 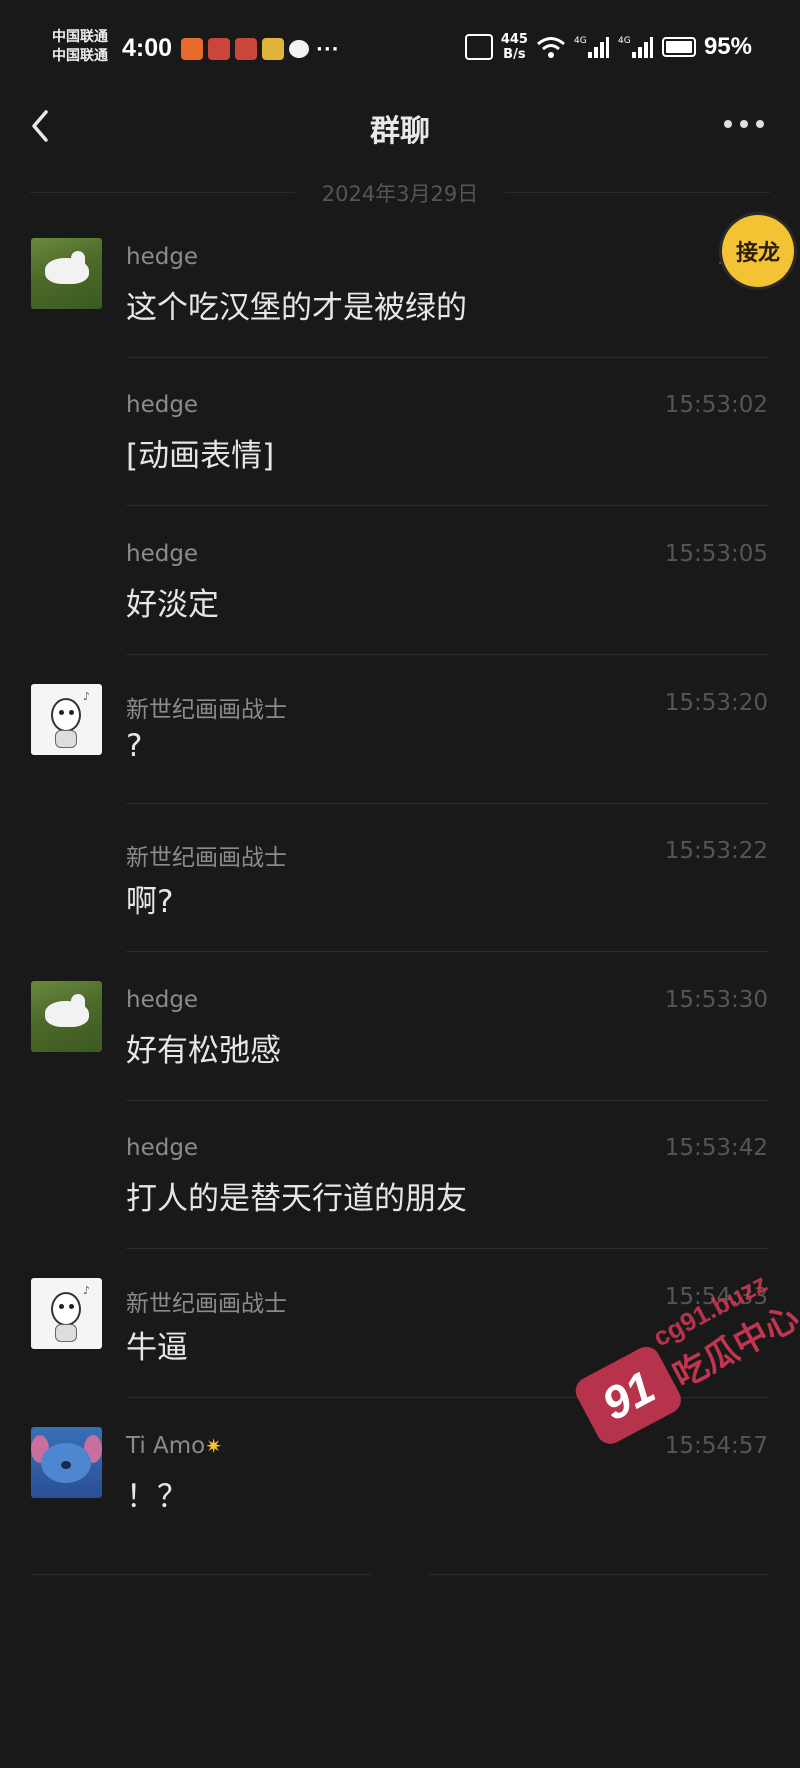 I want to click on message-text: ?, so click(x=134, y=746).